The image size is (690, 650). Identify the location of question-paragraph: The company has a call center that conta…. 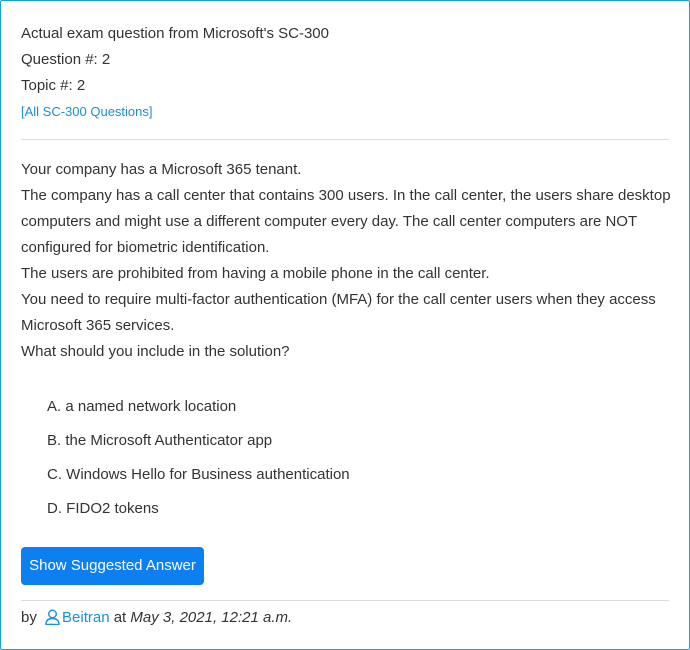
(346, 221).